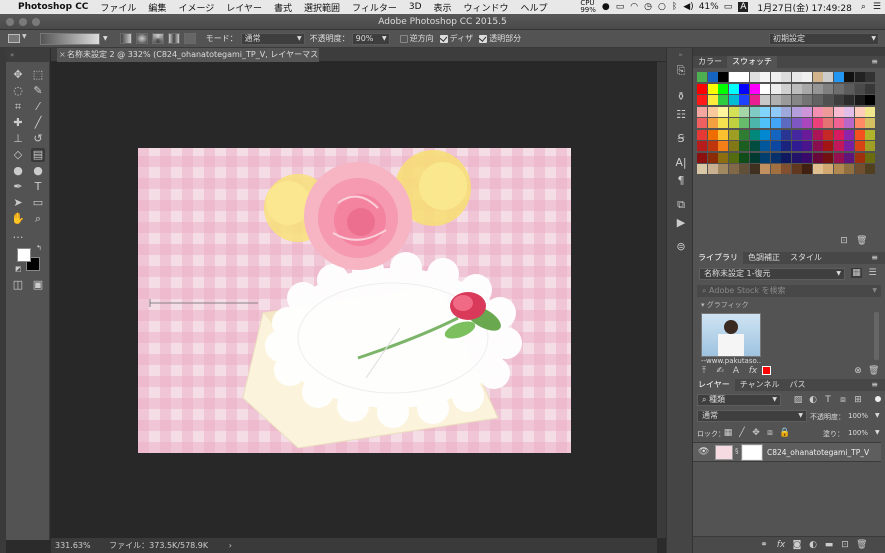 This screenshot has height=553, width=885. I want to click on reverse-option: 逆方向, so click(416, 38).